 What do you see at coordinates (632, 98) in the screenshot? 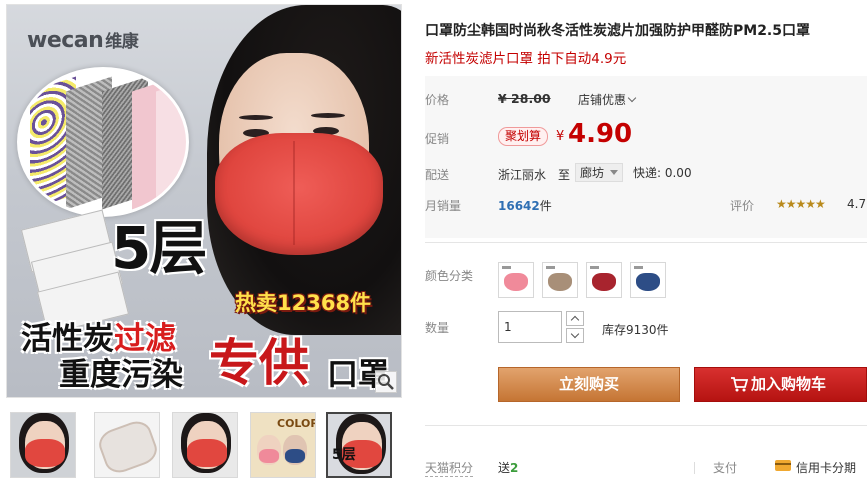
I see `chevron-down-icon` at bounding box center [632, 98].